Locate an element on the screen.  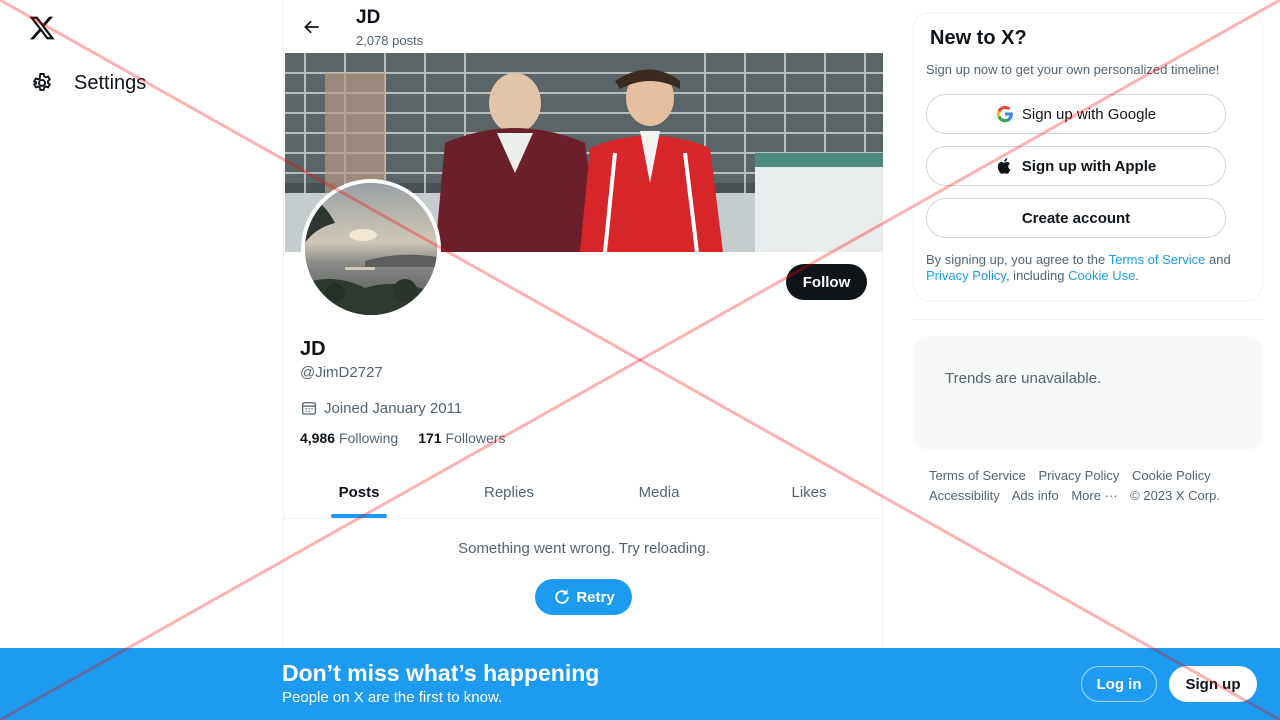
arrow-left-icon is located at coordinates (311, 27).